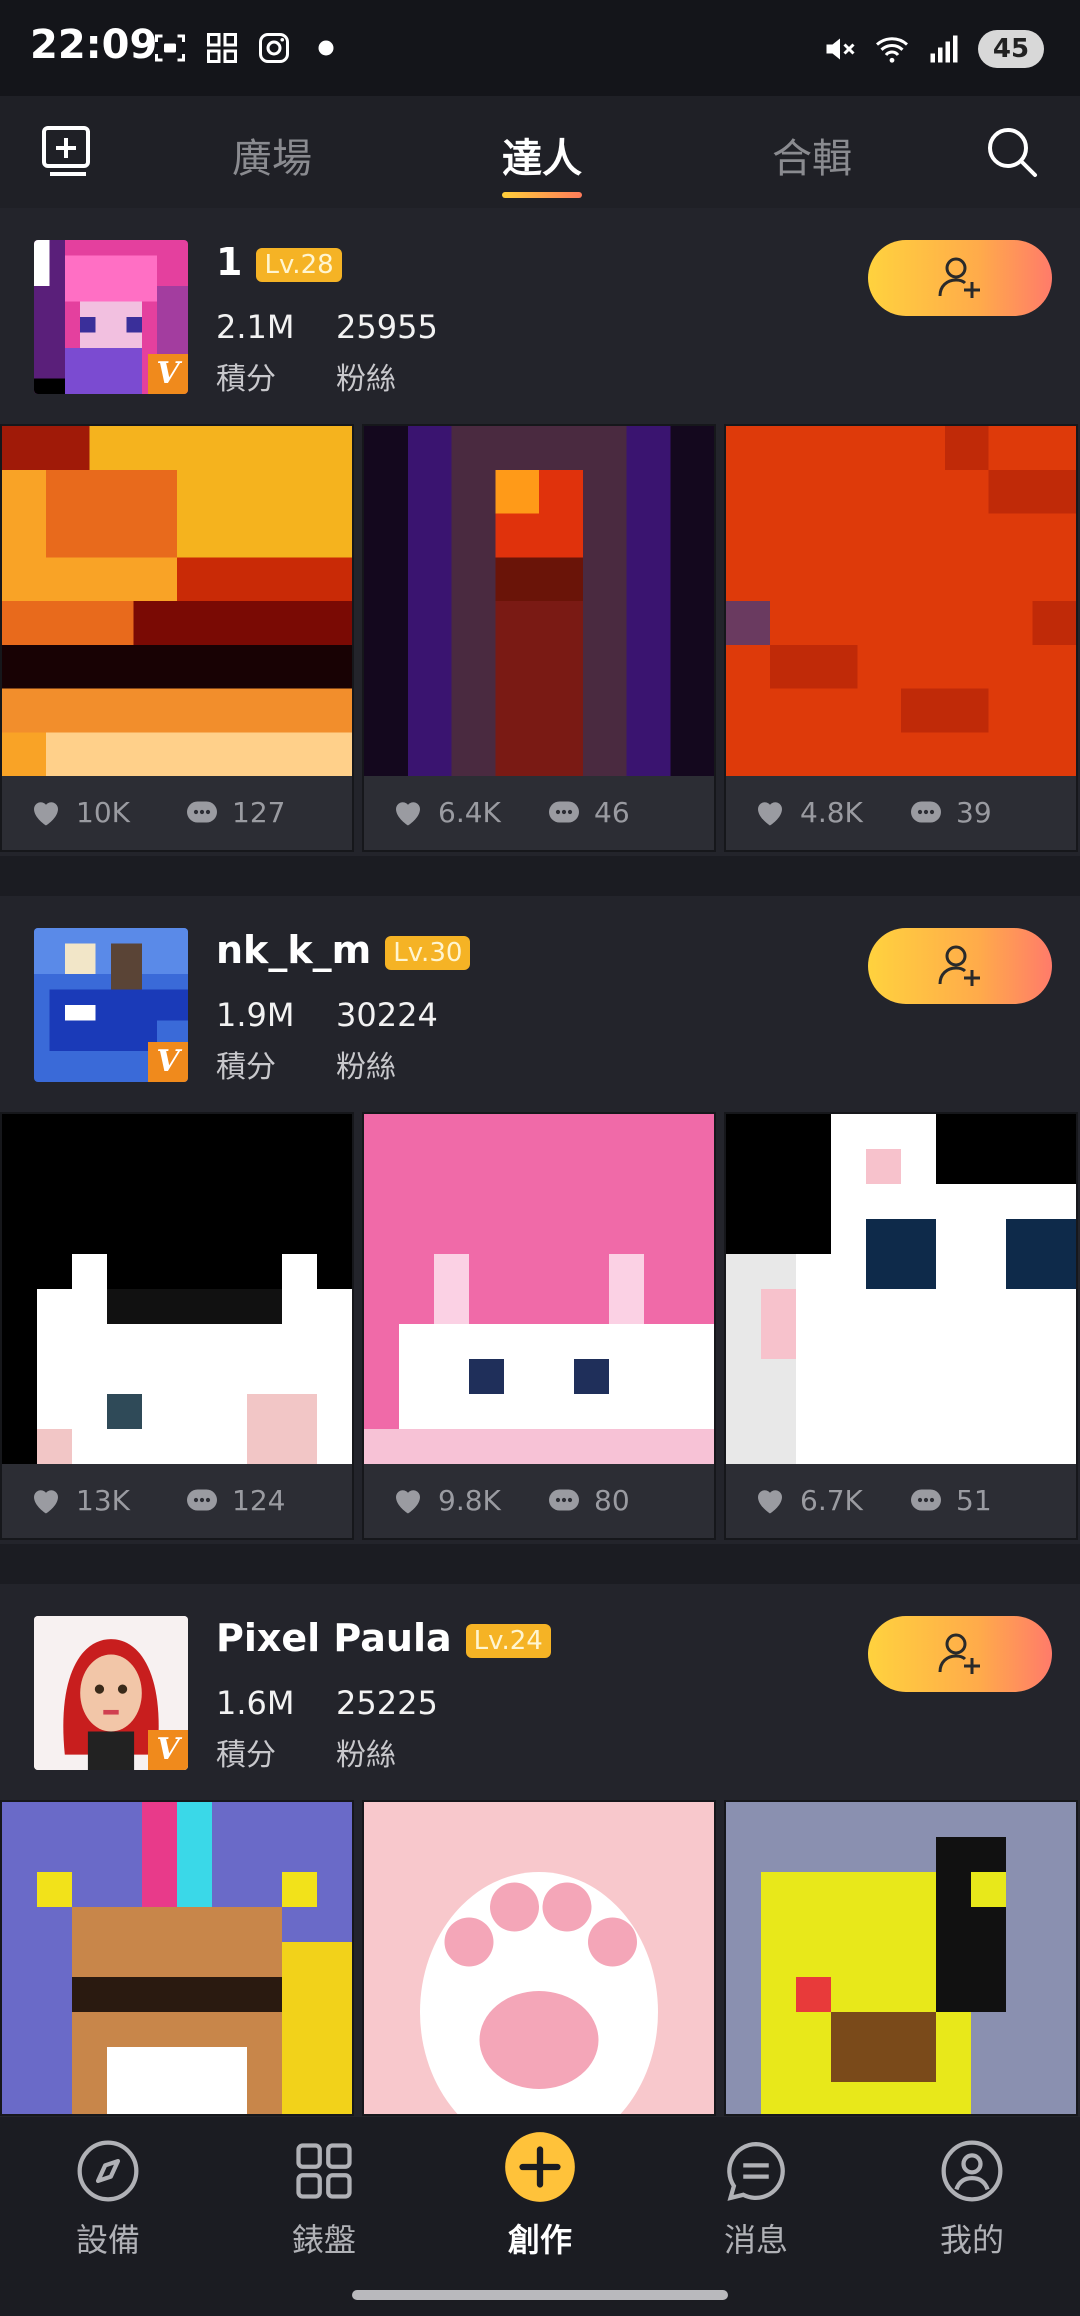 The height and width of the screenshot is (2316, 1080). Describe the element at coordinates (540, 48) in the screenshot. I see `status-bar: 22:09 45` at that location.